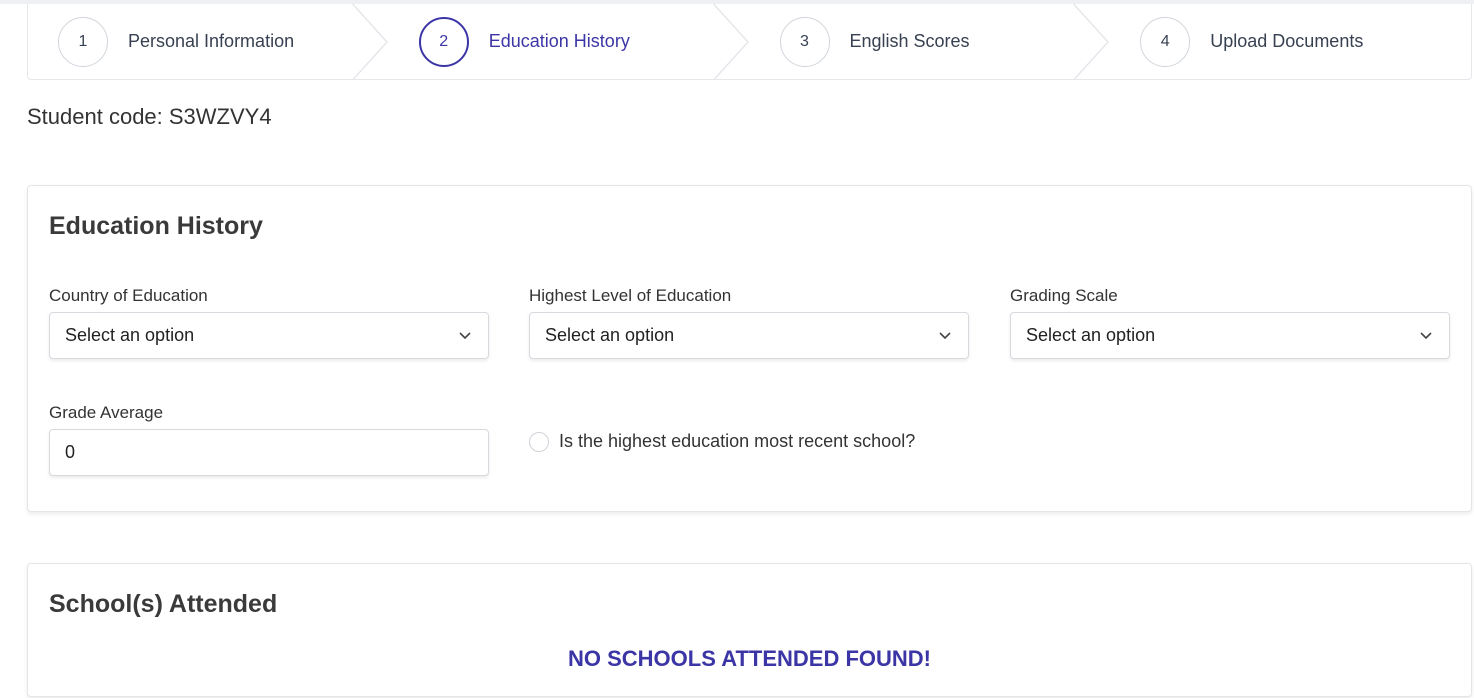 The width and height of the screenshot is (1474, 698). Describe the element at coordinates (106, 412) in the screenshot. I see `grade-average-label: Grade Average` at that location.